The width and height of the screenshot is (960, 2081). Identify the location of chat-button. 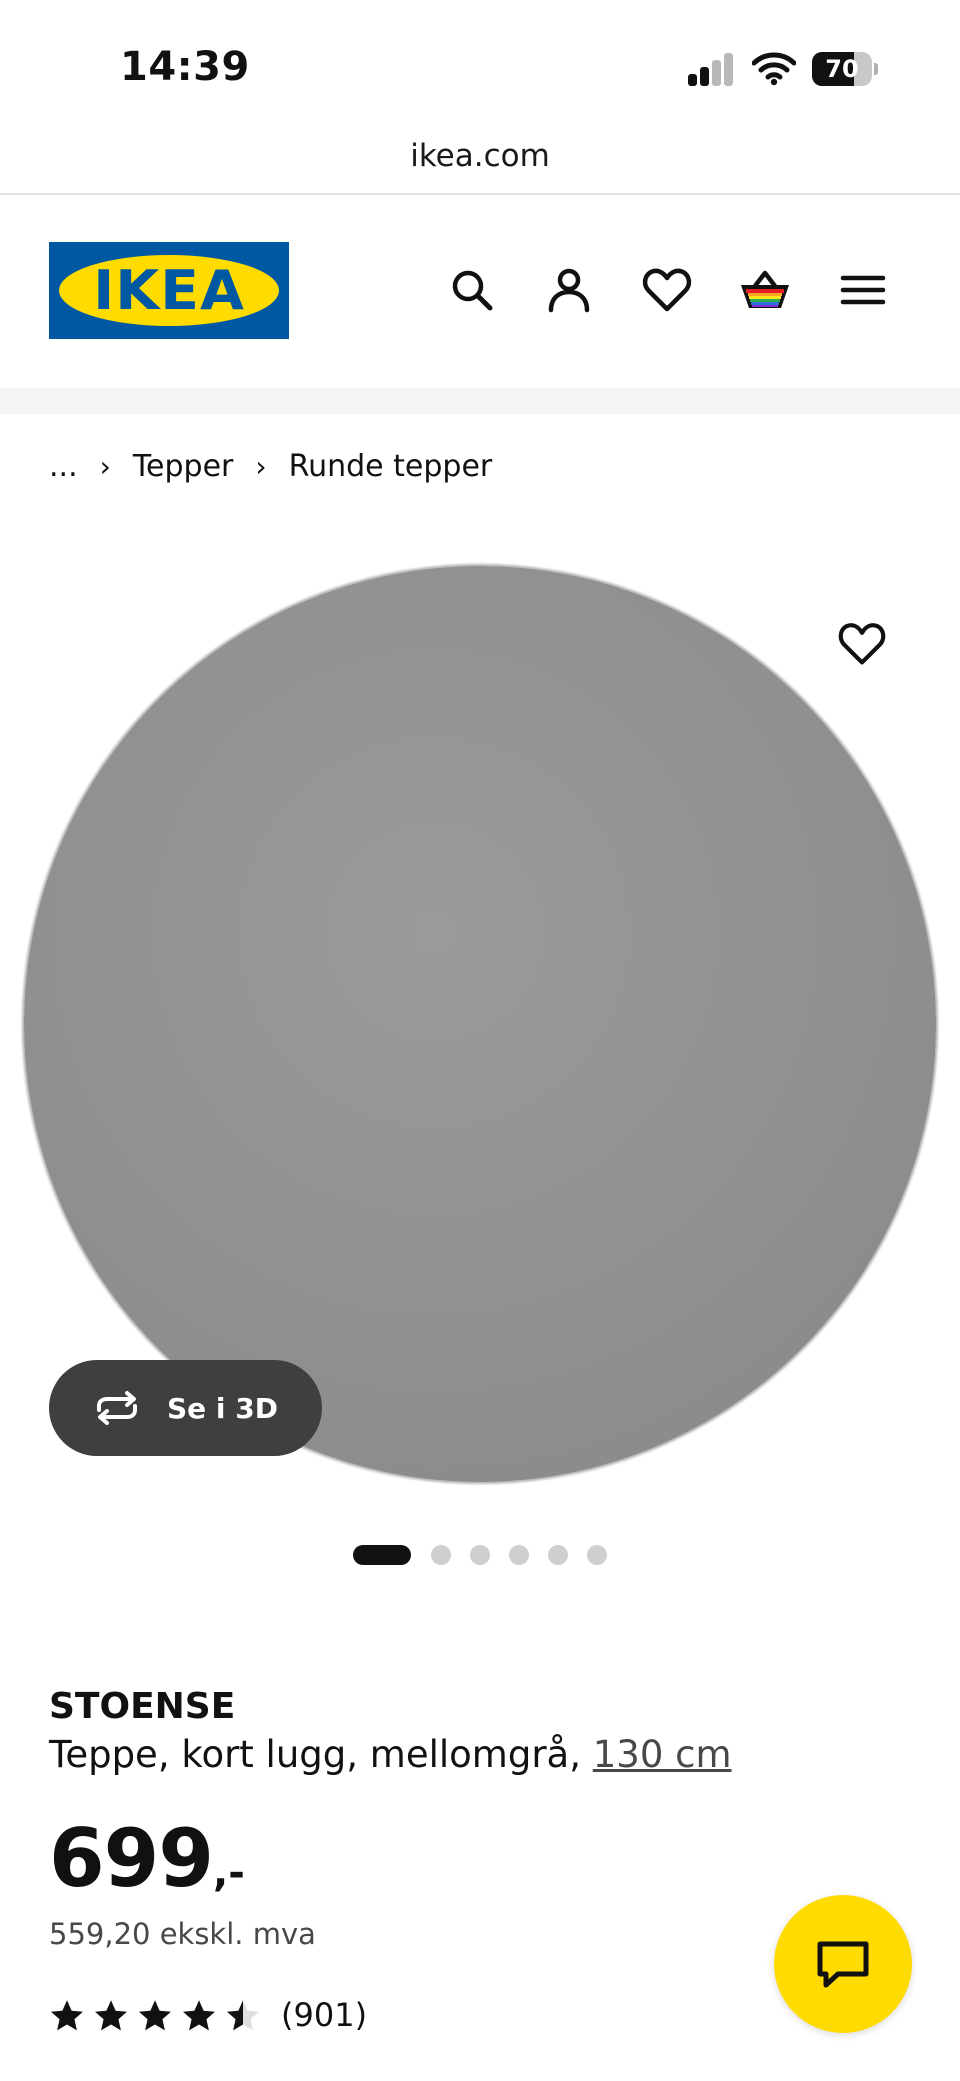
(843, 1964).